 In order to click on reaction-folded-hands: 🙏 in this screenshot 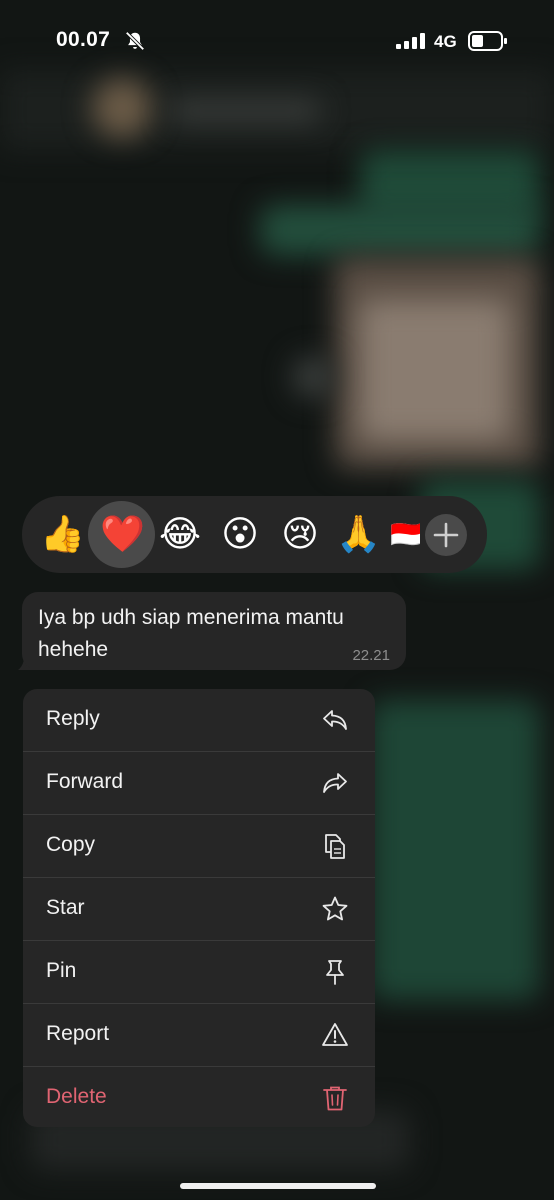, I will do `click(358, 534)`.